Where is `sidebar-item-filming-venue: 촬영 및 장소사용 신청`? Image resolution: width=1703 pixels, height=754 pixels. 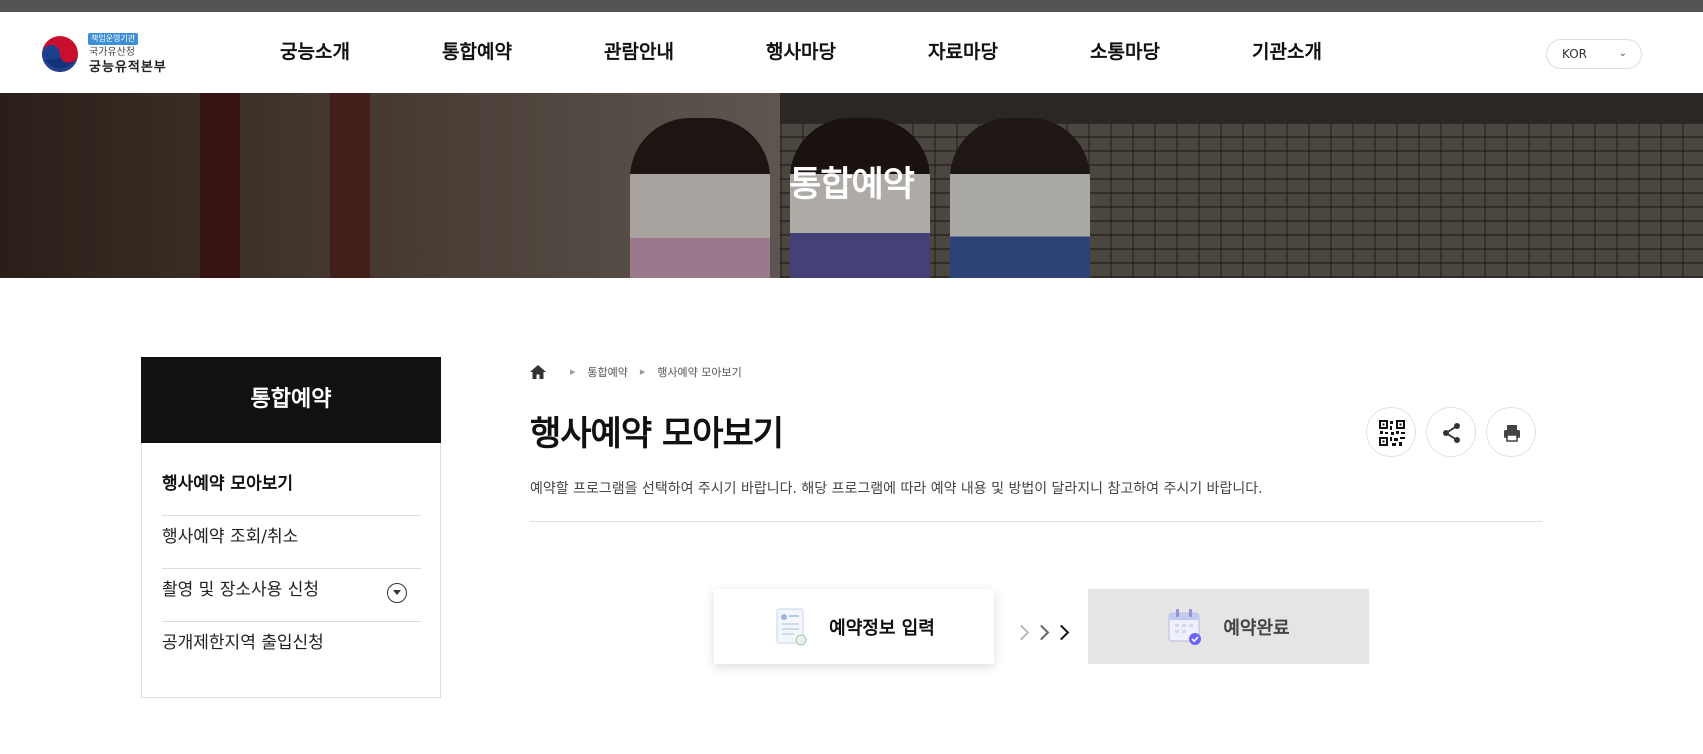
sidebar-item-filming-venue: 촬영 및 장소사용 신청 is located at coordinates (291, 595).